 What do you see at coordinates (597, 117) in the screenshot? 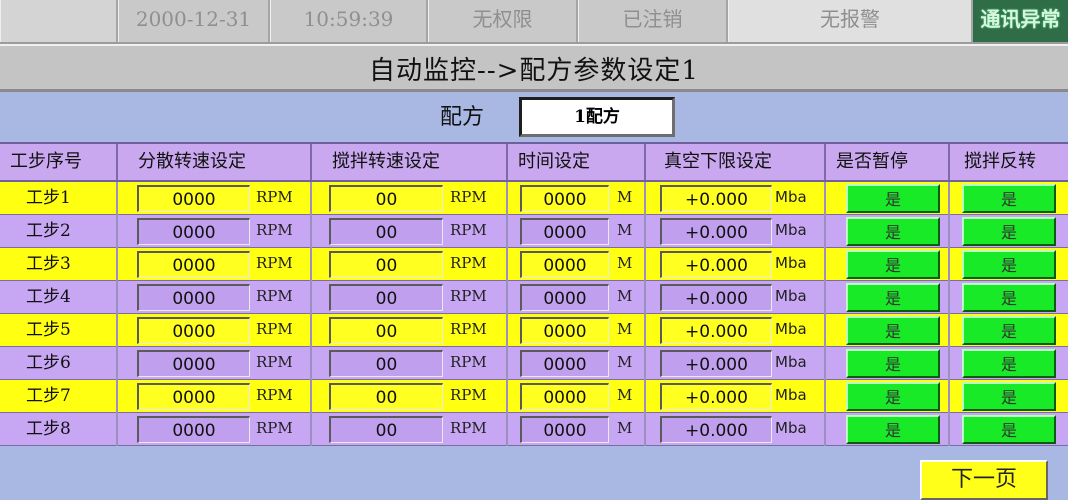
I see `recipe-selector: 1配方` at bounding box center [597, 117].